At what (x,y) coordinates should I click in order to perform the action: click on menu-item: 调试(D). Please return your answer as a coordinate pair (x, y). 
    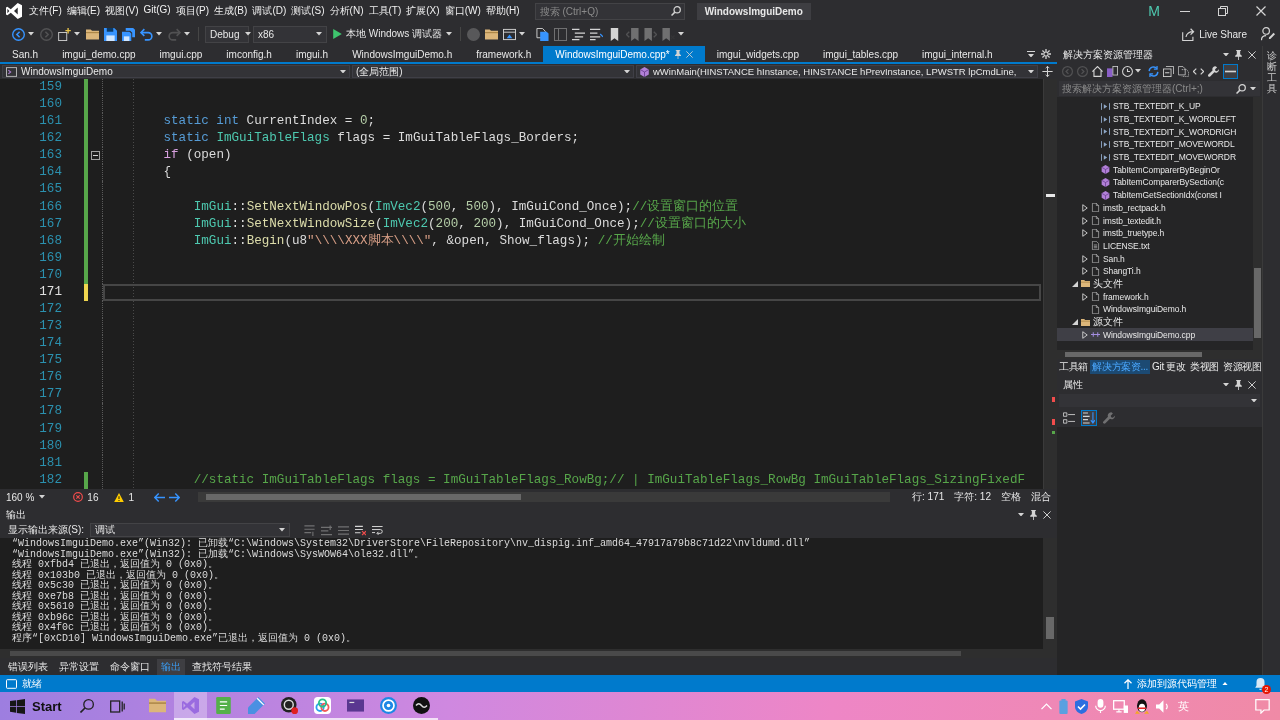
    Looking at the image, I should click on (269, 11).